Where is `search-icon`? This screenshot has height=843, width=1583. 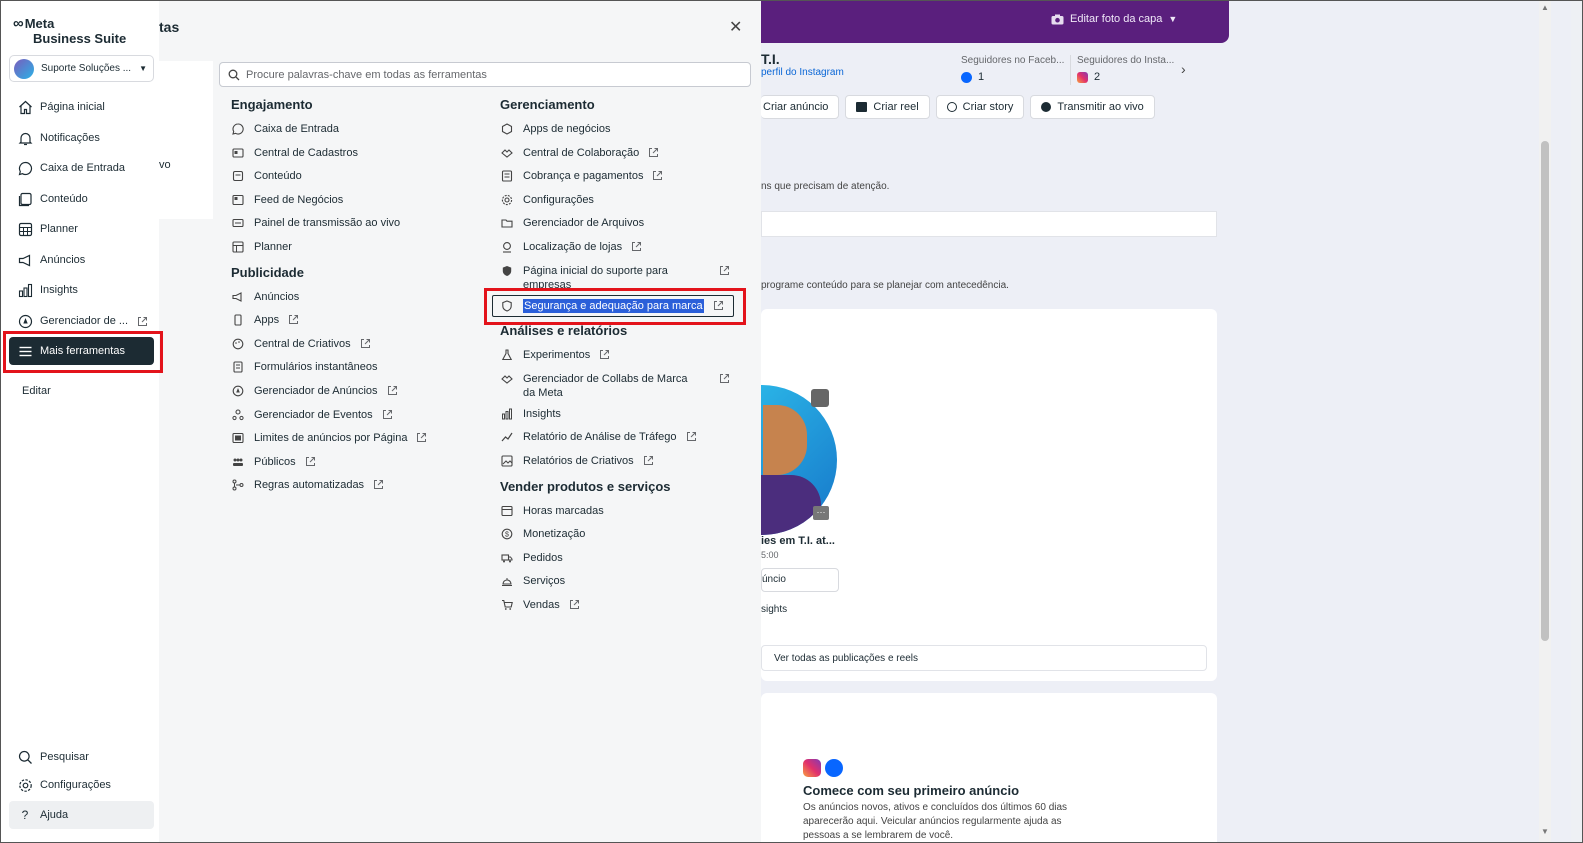
search-icon is located at coordinates (234, 74).